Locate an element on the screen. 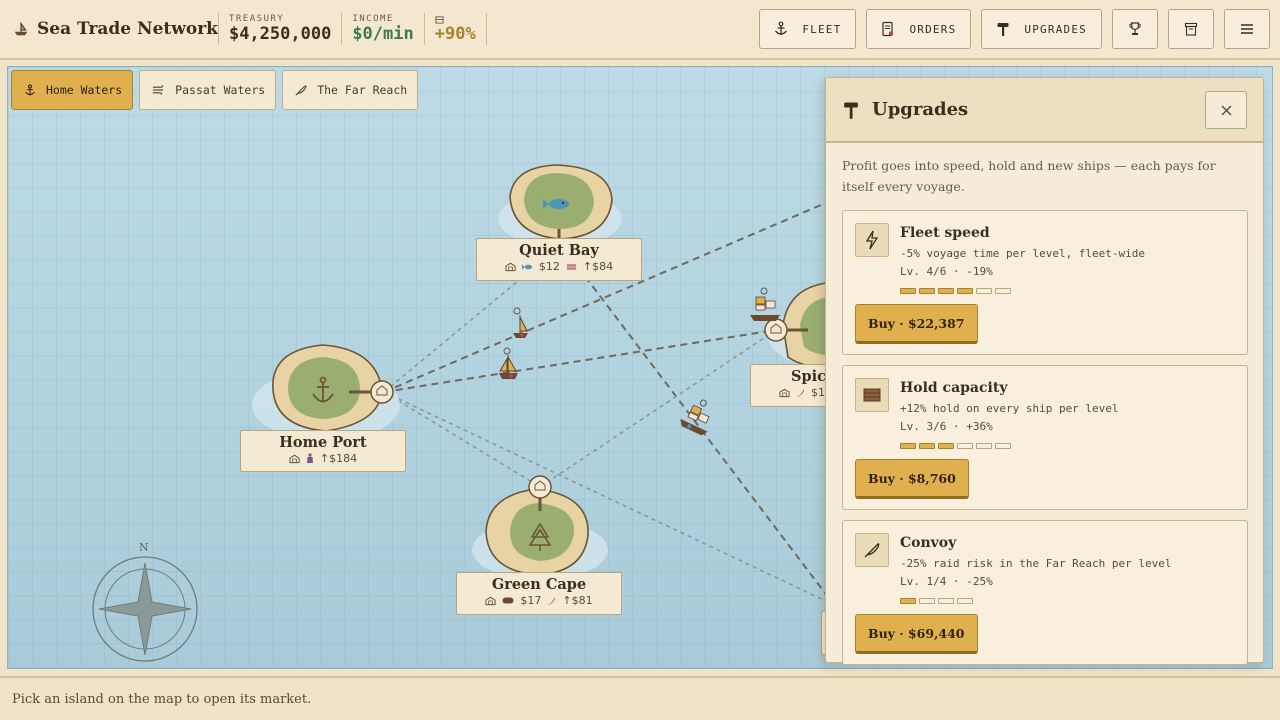 The image size is (1280, 720). cloth-icon is located at coordinates (571, 266).